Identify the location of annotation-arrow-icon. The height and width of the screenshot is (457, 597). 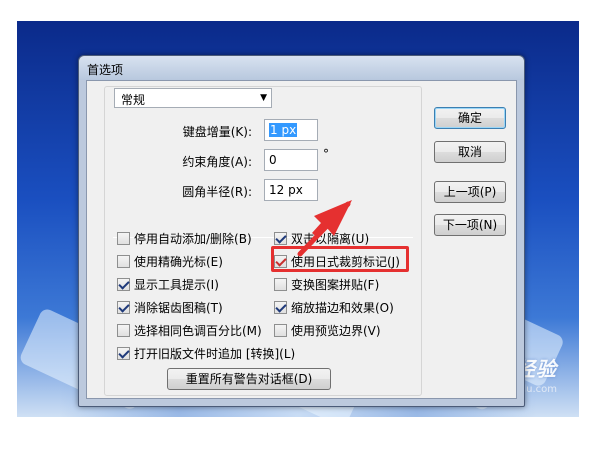
(324, 228).